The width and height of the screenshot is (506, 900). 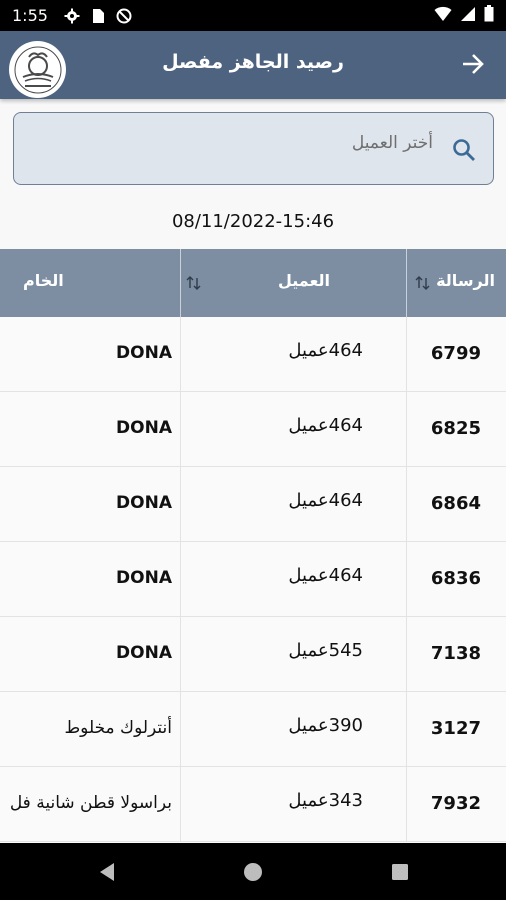 I want to click on search-icon, so click(x=464, y=150).